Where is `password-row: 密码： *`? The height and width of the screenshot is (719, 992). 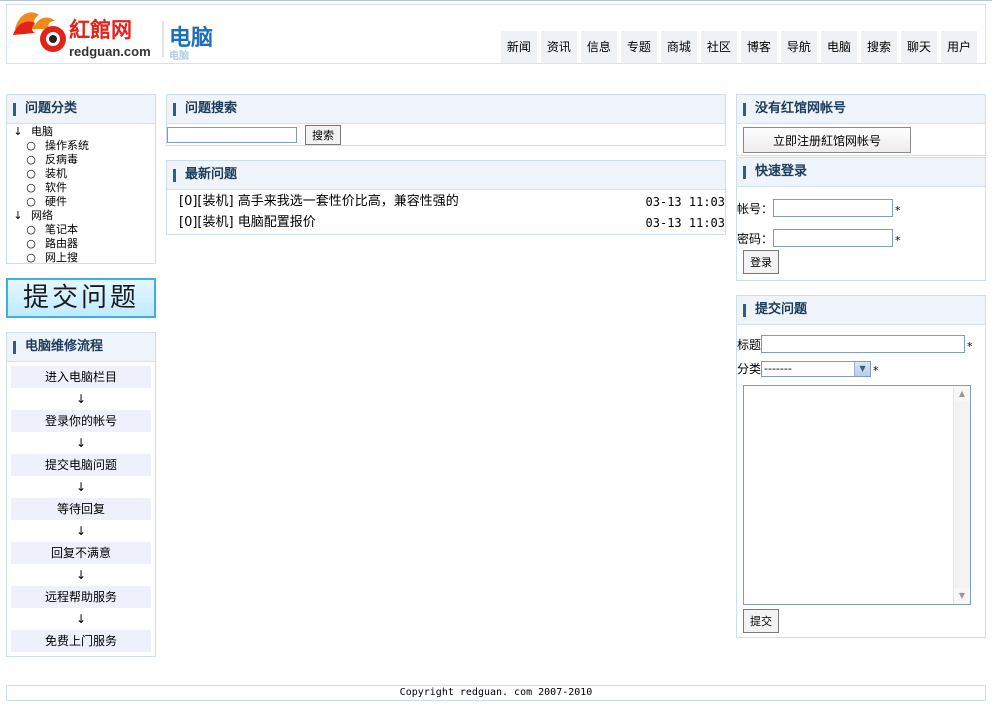 password-row: 密码： * is located at coordinates (861, 232).